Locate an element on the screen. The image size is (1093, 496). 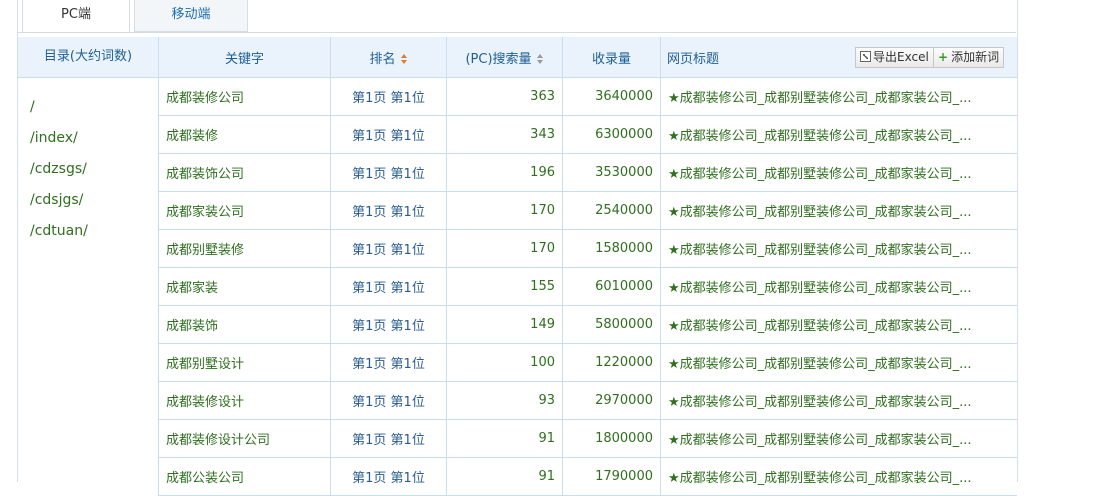
keyword-cell: 成都装修公司 is located at coordinates (244, 96).